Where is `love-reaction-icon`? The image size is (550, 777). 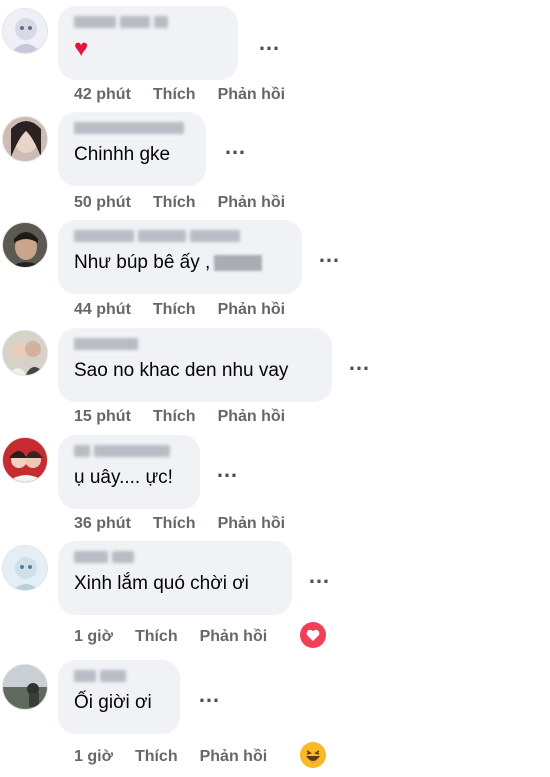 love-reaction-icon is located at coordinates (313, 635).